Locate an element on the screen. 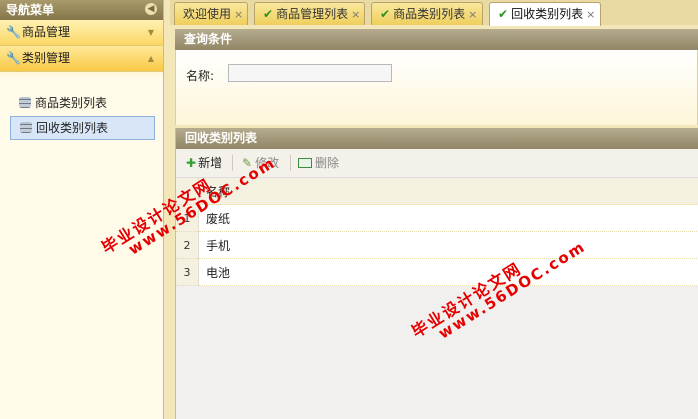  toolbar-divider is located at coordinates (290, 163).